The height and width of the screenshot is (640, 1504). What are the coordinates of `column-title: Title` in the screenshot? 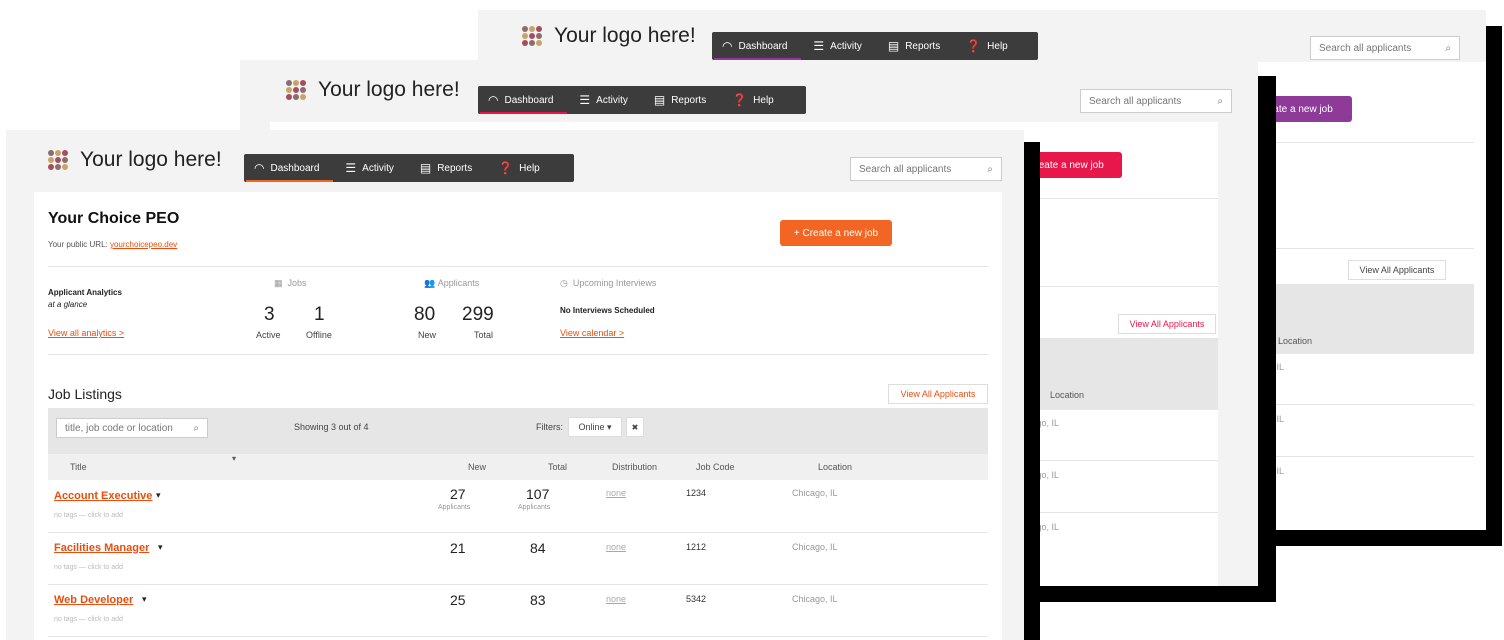 It's located at (78, 467).